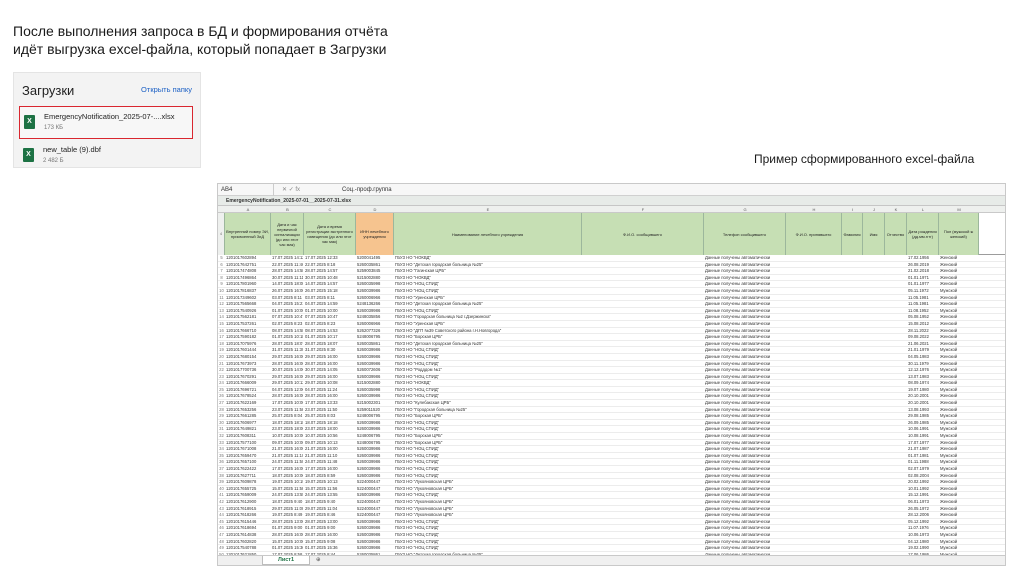 Image resolution: width=1024 pixels, height=574 pixels. What do you see at coordinates (375, 298) in the screenshot?
I see `table-cell: 5260006966` at bounding box center [375, 298].